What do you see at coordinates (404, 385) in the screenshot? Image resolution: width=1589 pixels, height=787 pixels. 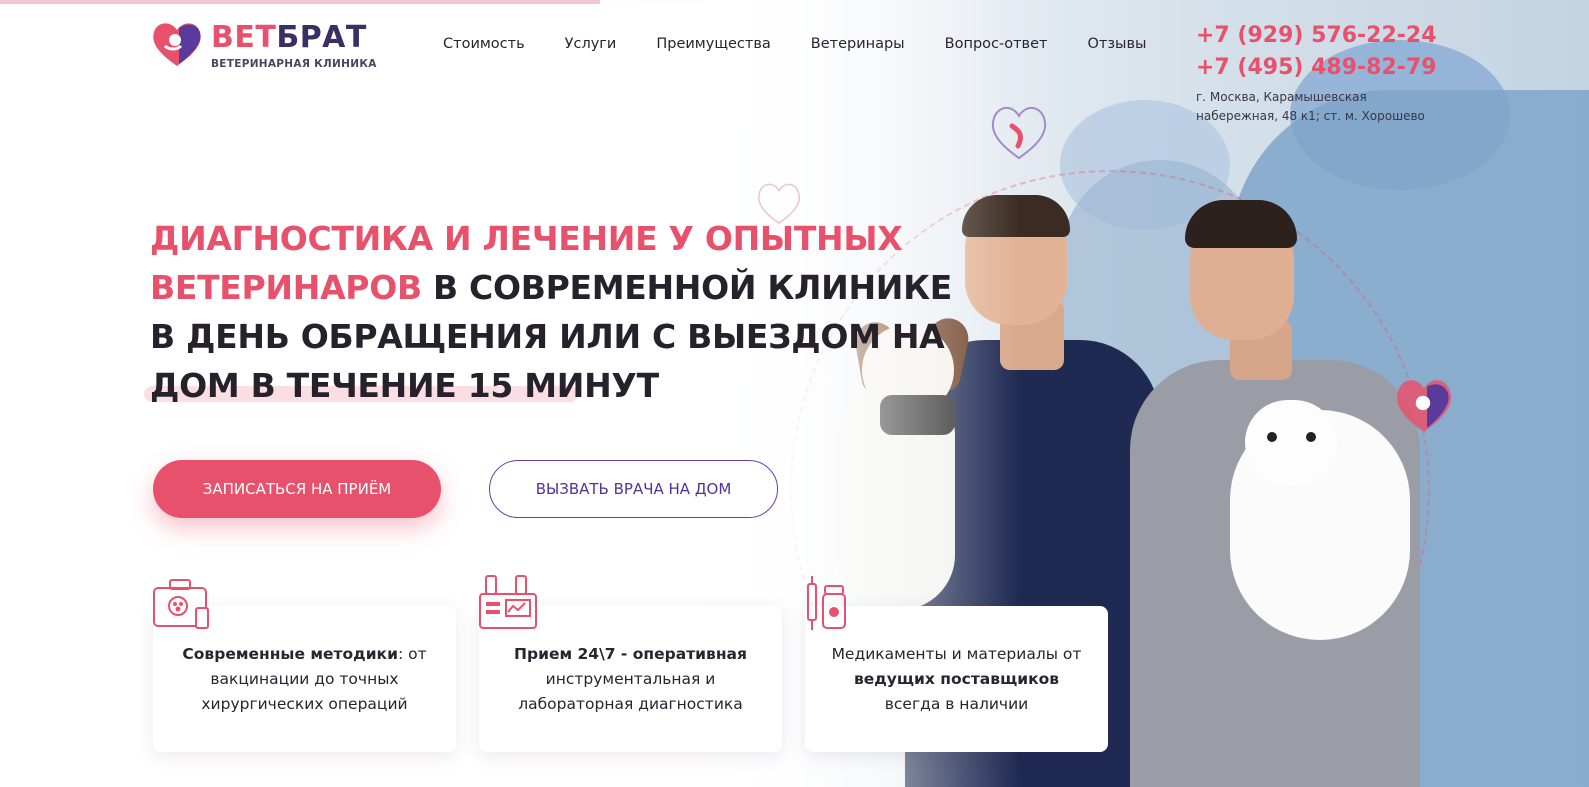 I see `hero-line-4: ДОМ В ТЕЧЕНИЕ 15 МИНУТ` at bounding box center [404, 385].